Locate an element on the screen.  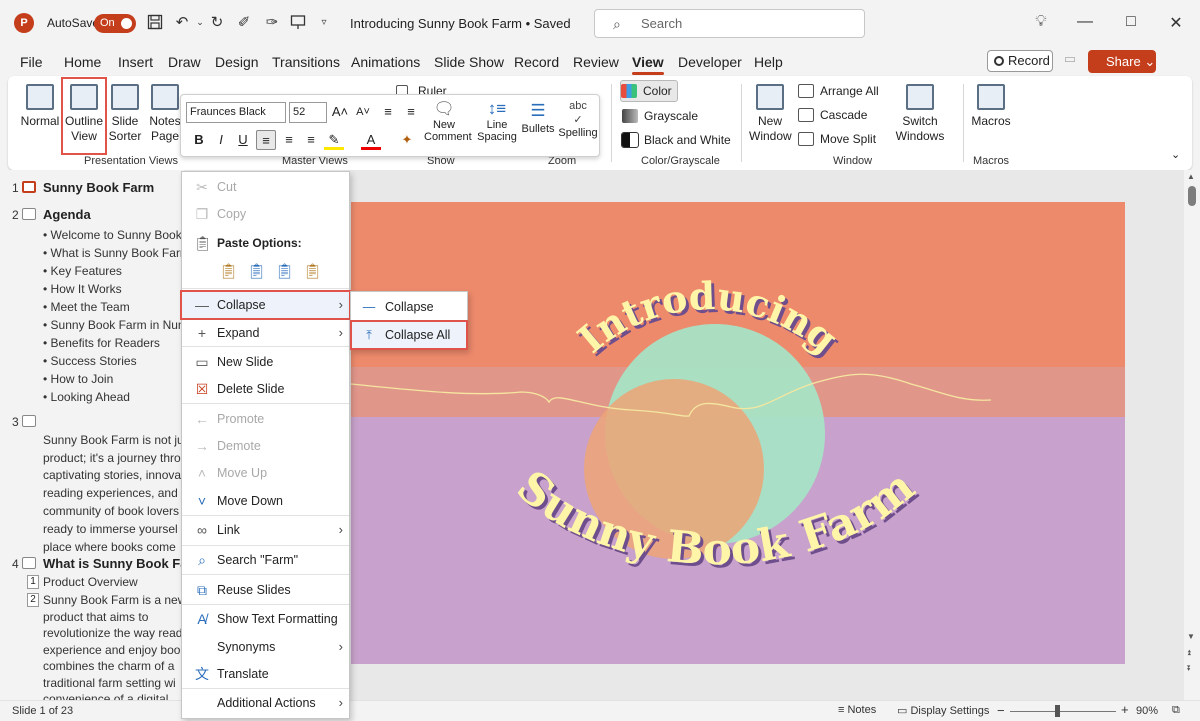
bold-icon: B is located at coordinates (199, 140).